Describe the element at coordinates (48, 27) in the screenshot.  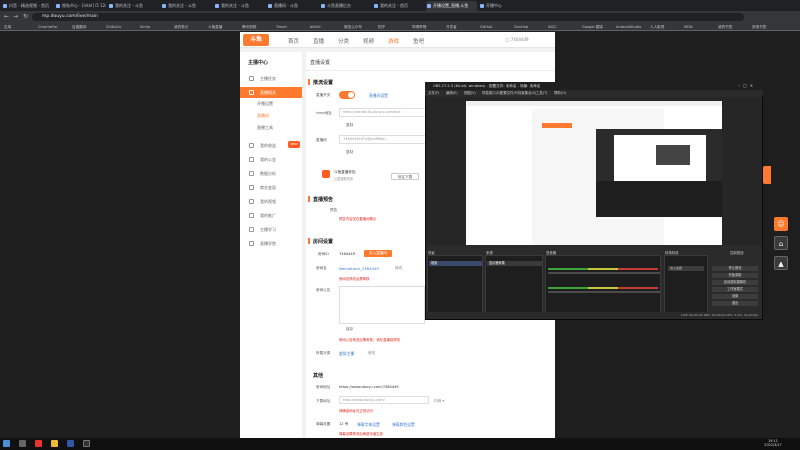
I see `bookmark-item: ChromeFor` at that location.